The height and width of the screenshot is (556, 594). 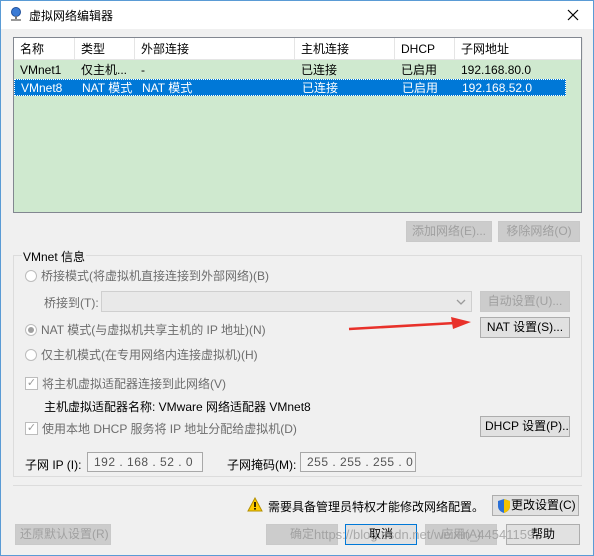 What do you see at coordinates (153, 330) in the screenshot?
I see `nat-mode-label: NAT 模式(与虚拟机共享主机的 IP 地址)(N)` at bounding box center [153, 330].